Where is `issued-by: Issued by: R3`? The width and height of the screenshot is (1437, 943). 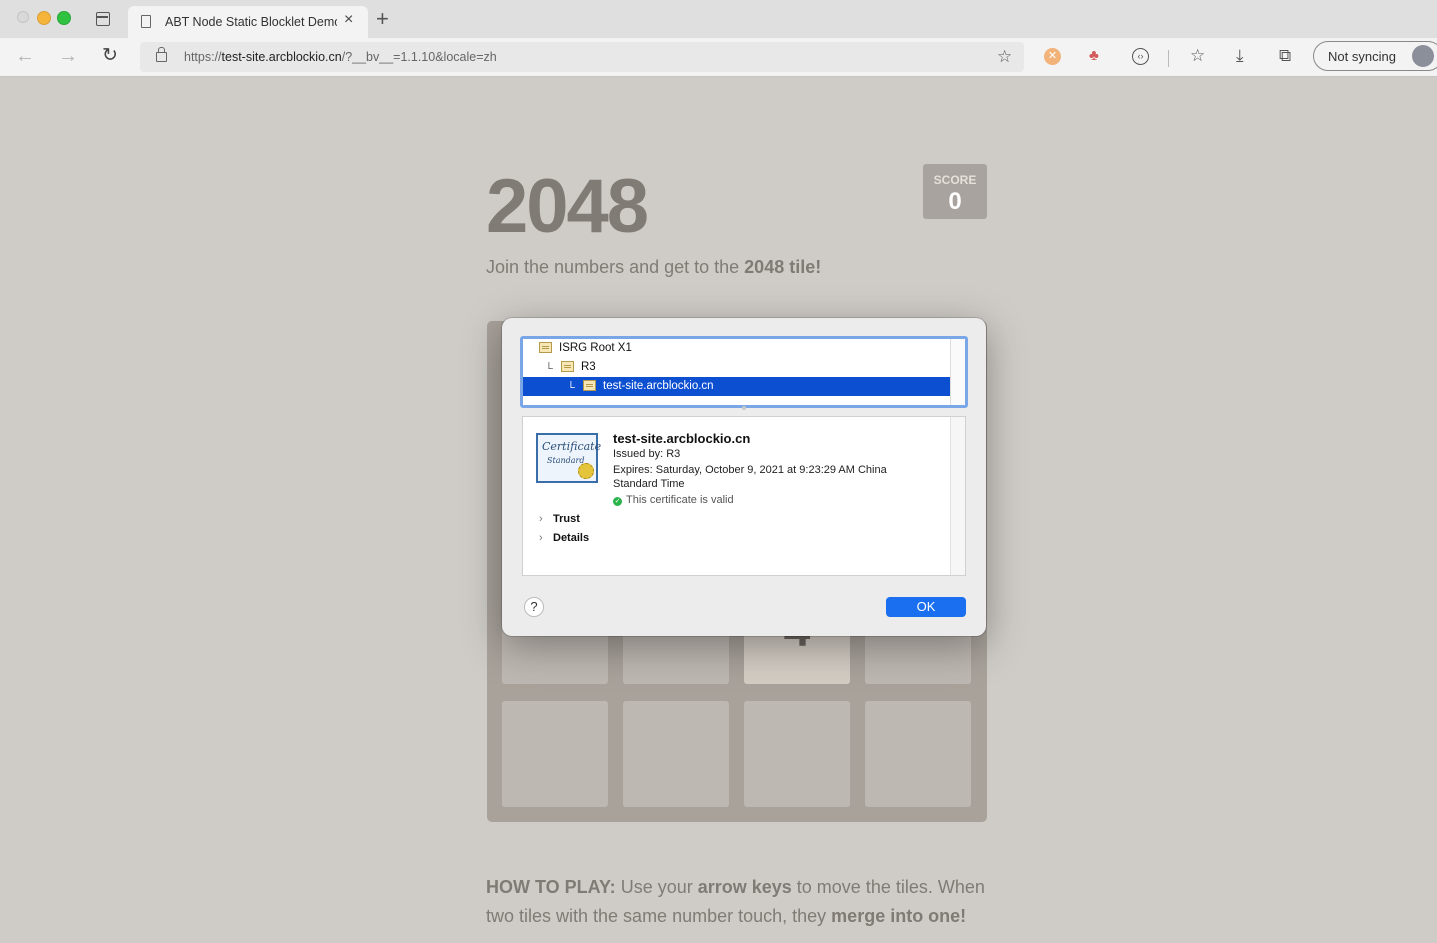
issued-by: Issued by: R3 is located at coordinates (647, 454).